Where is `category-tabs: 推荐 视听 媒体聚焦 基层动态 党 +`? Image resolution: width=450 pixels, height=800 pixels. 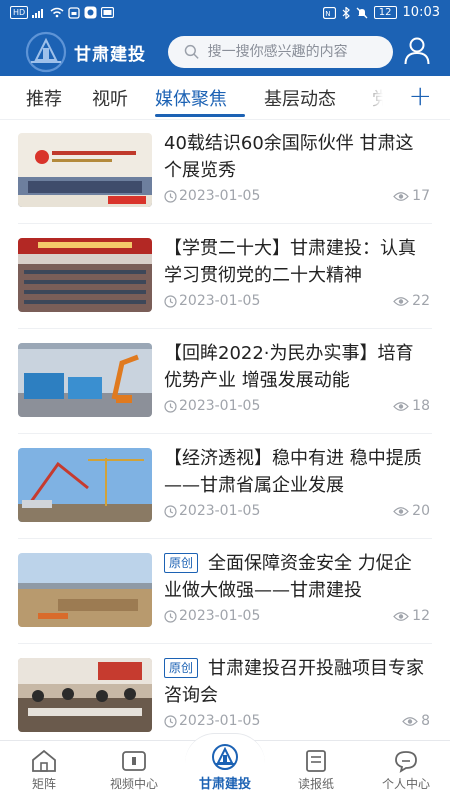
category-tabs: 推荐 视听 媒体聚焦 基层动态 党 + is located at coordinates (225, 98).